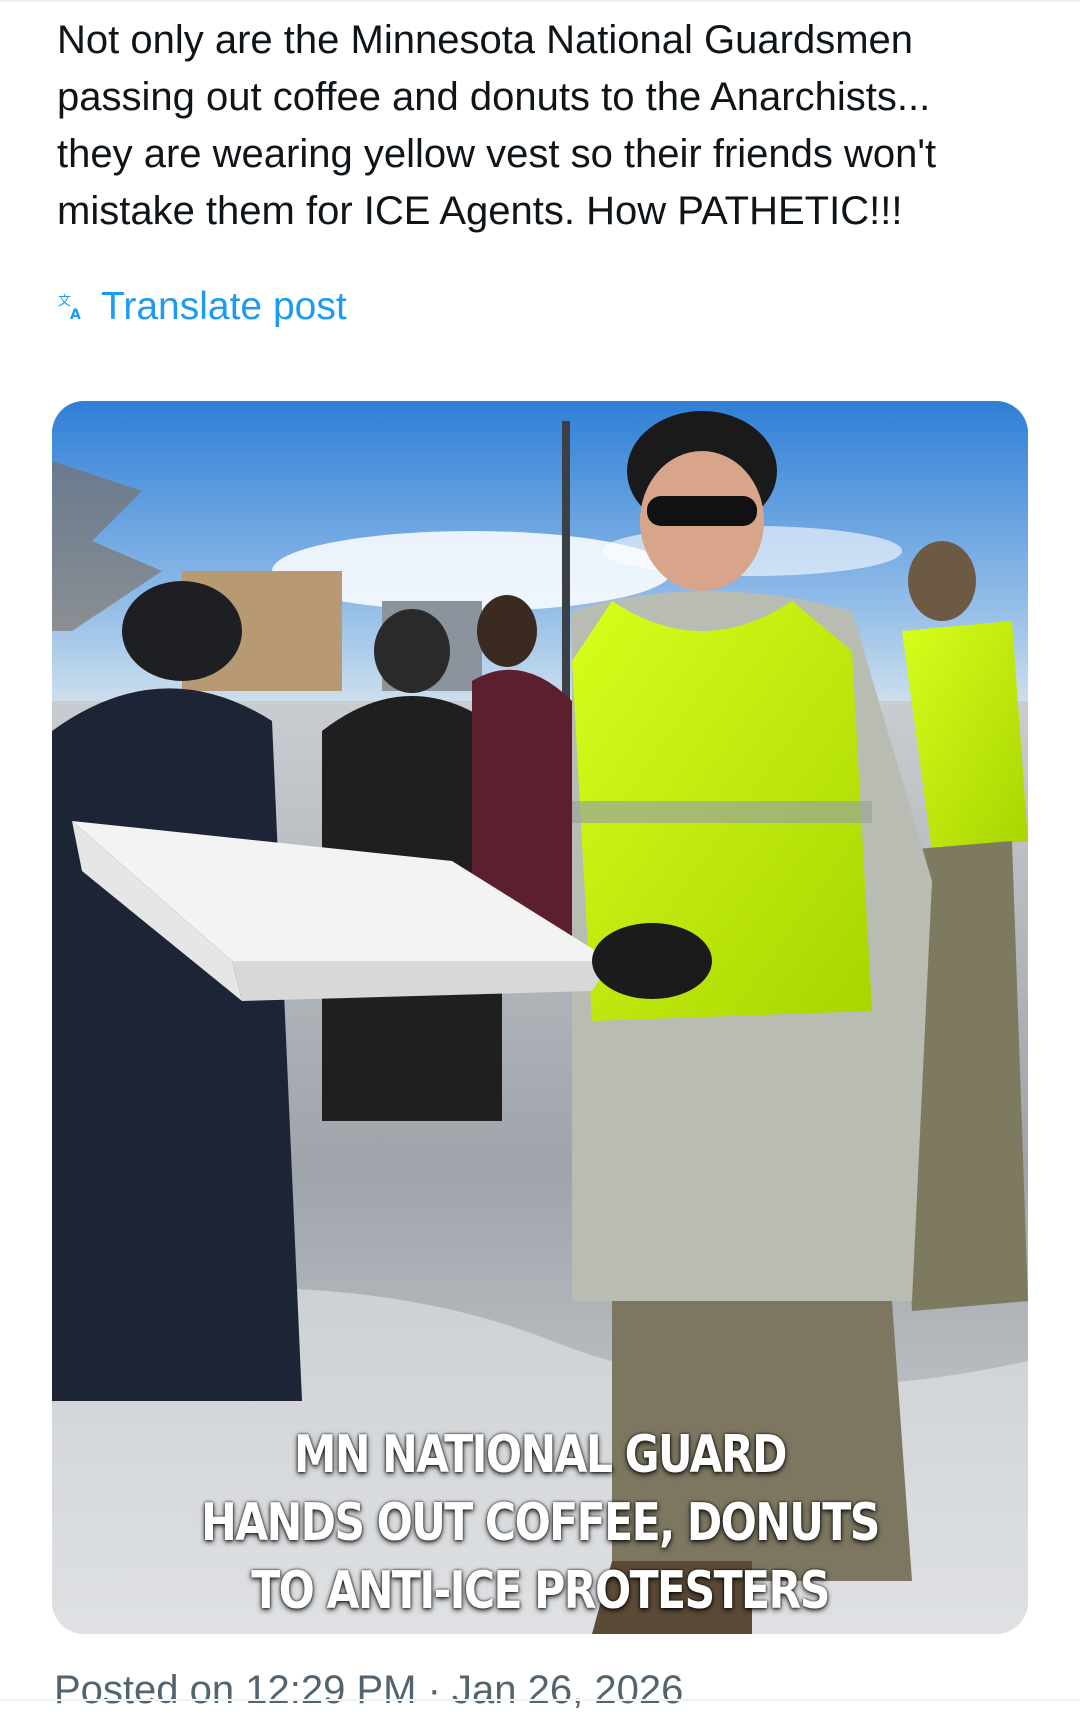 The width and height of the screenshot is (1080, 1713). What do you see at coordinates (541, 1455) in the screenshot?
I see `caption-line: MN NATIONAL GUARD` at bounding box center [541, 1455].